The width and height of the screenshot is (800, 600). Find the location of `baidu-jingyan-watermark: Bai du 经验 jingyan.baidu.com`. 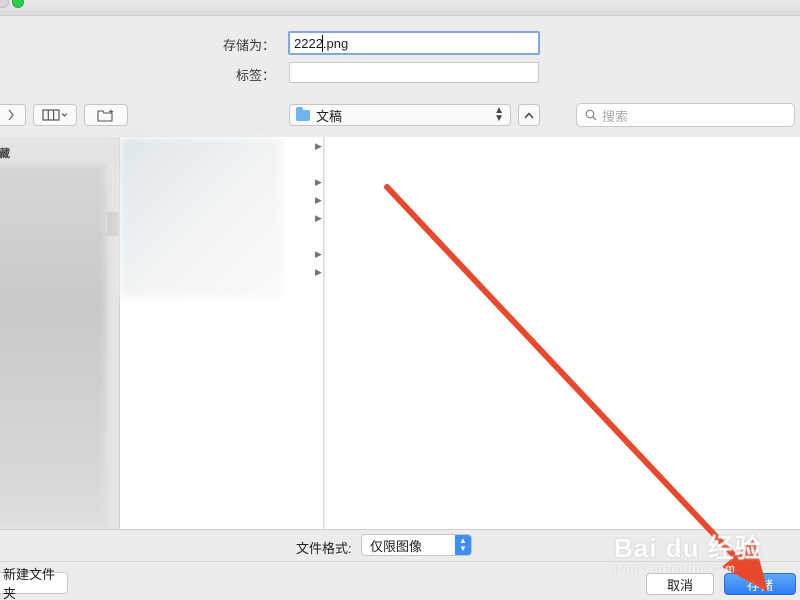

baidu-jingyan-watermark: Bai du 经验 jingyan.baidu.com is located at coordinates (688, 551).